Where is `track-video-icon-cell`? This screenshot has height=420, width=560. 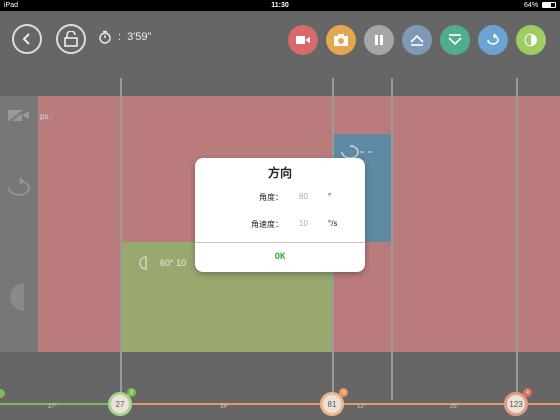
track-video-icon-cell is located at coordinates (19, 115).